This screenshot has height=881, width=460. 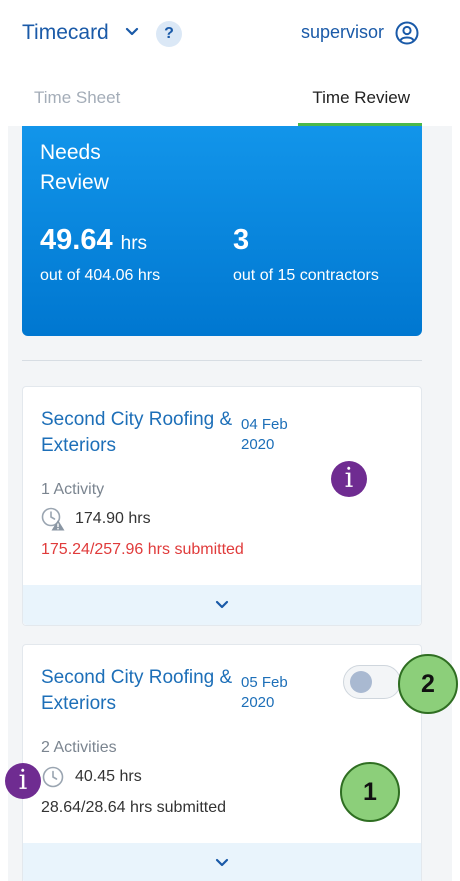 What do you see at coordinates (53, 777) in the screenshot?
I see `clock-icon` at bounding box center [53, 777].